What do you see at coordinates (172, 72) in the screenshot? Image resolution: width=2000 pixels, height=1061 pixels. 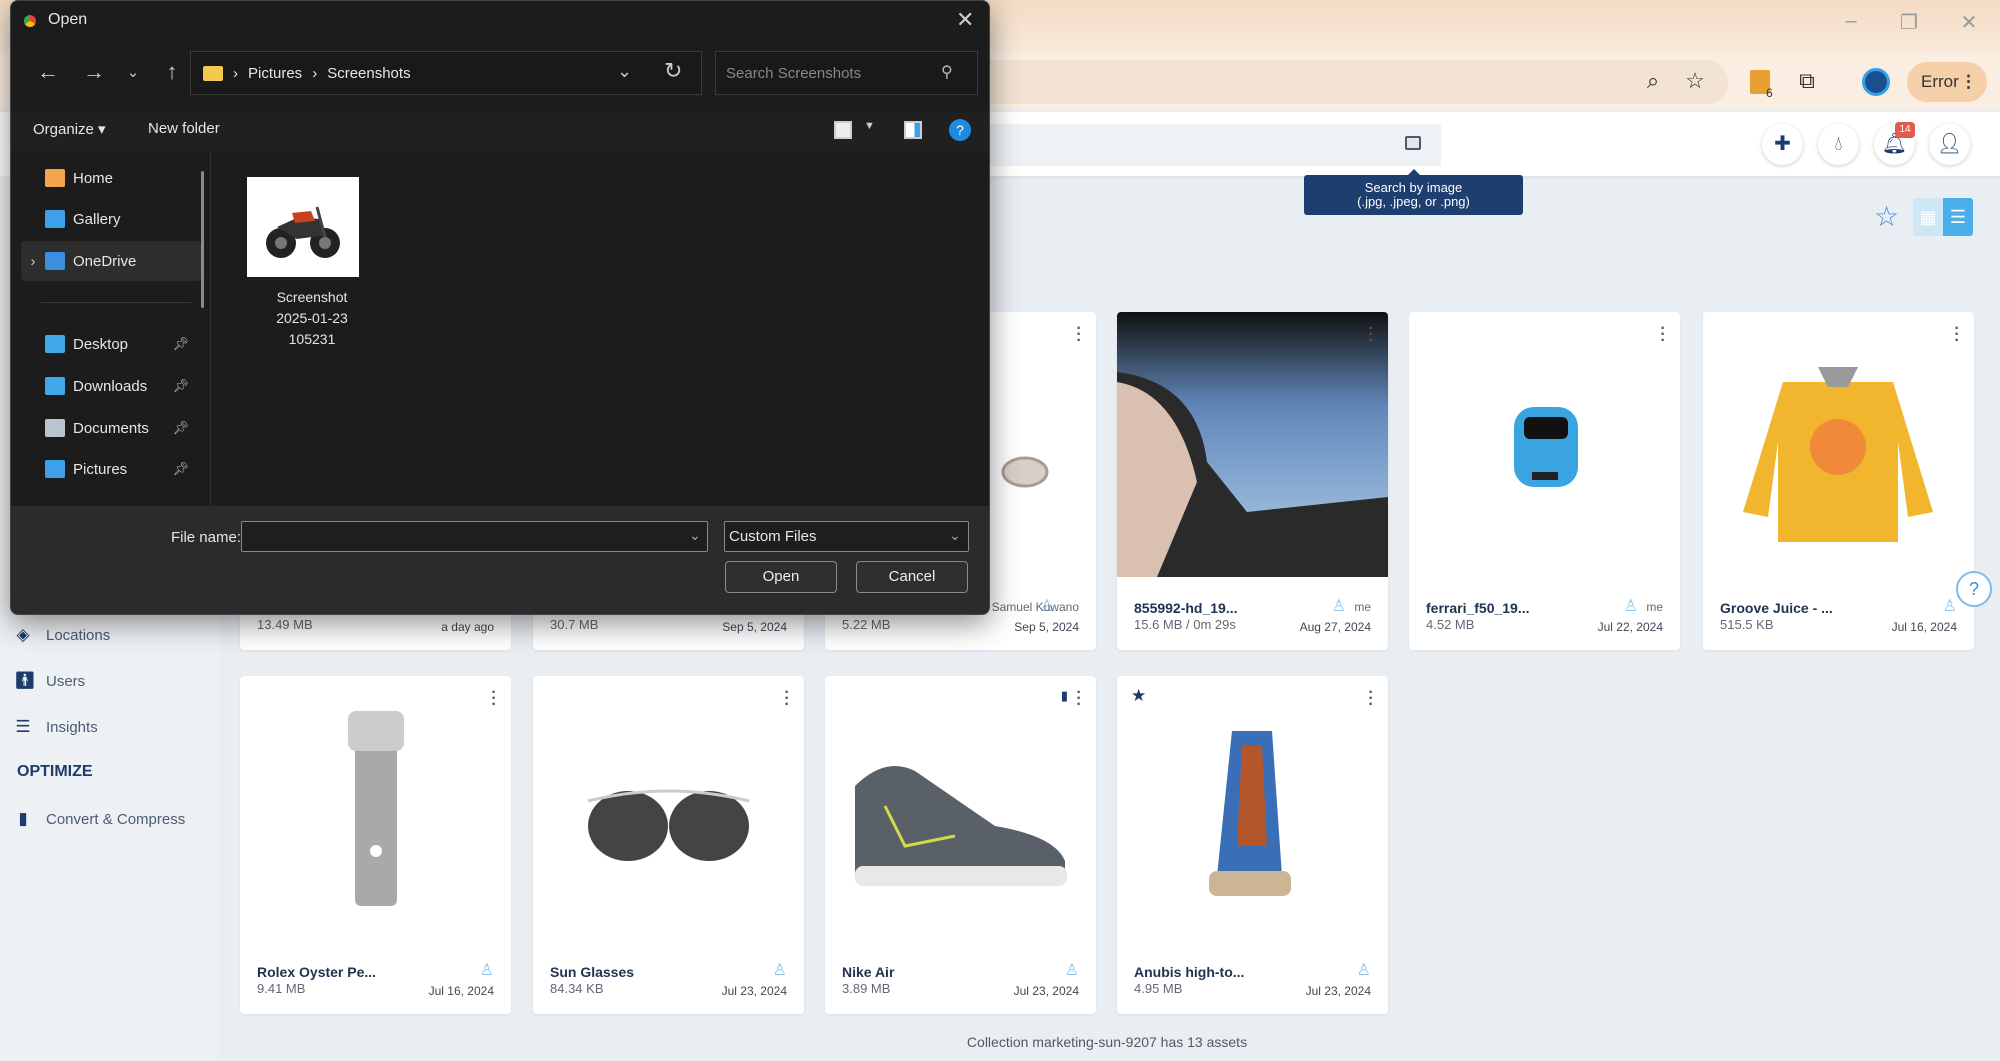 I see `up-icon: ↑` at bounding box center [172, 72].